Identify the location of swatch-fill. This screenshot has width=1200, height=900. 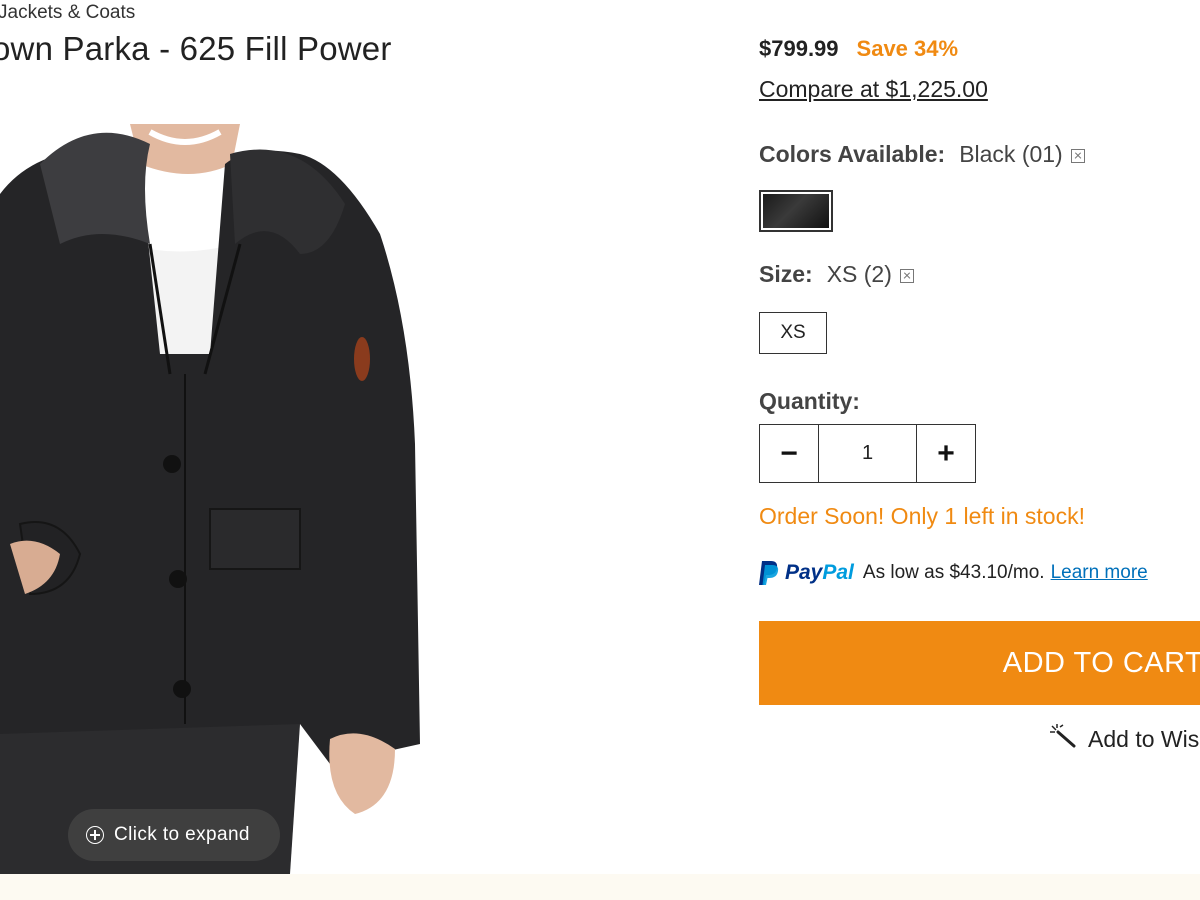
(796, 211).